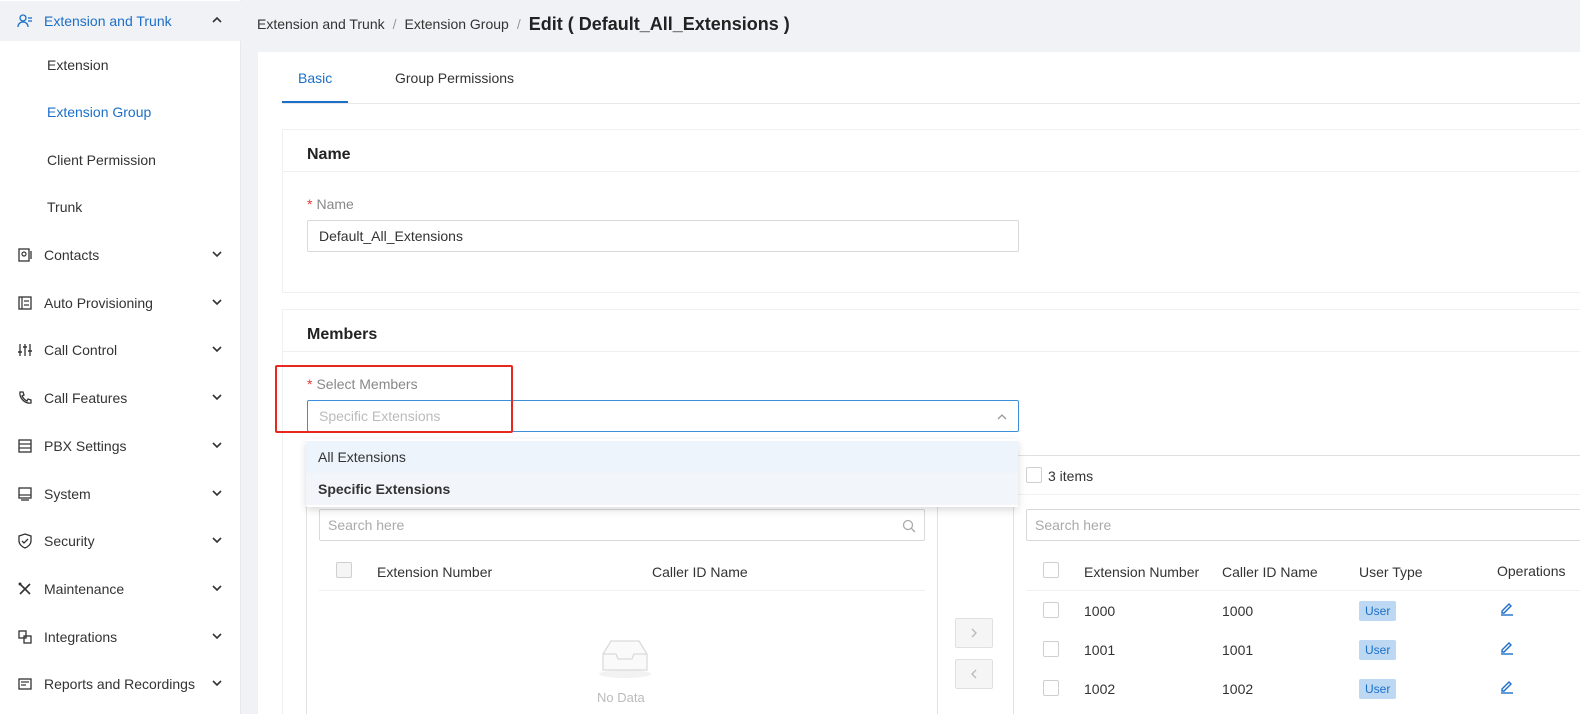 The width and height of the screenshot is (1580, 714). What do you see at coordinates (25, 494) in the screenshot?
I see `monitor-icon` at bounding box center [25, 494].